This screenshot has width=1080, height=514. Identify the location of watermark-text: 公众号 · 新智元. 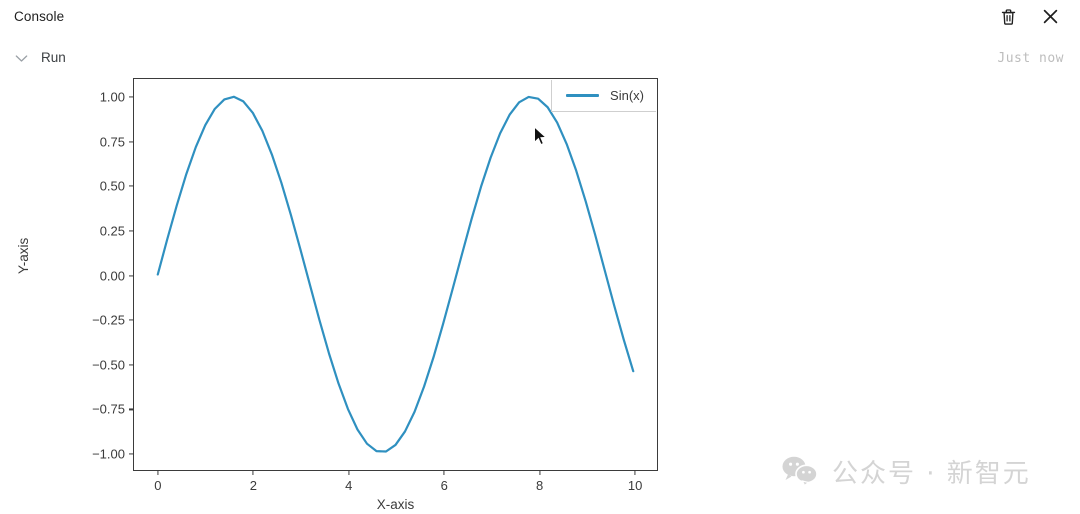
(931, 473).